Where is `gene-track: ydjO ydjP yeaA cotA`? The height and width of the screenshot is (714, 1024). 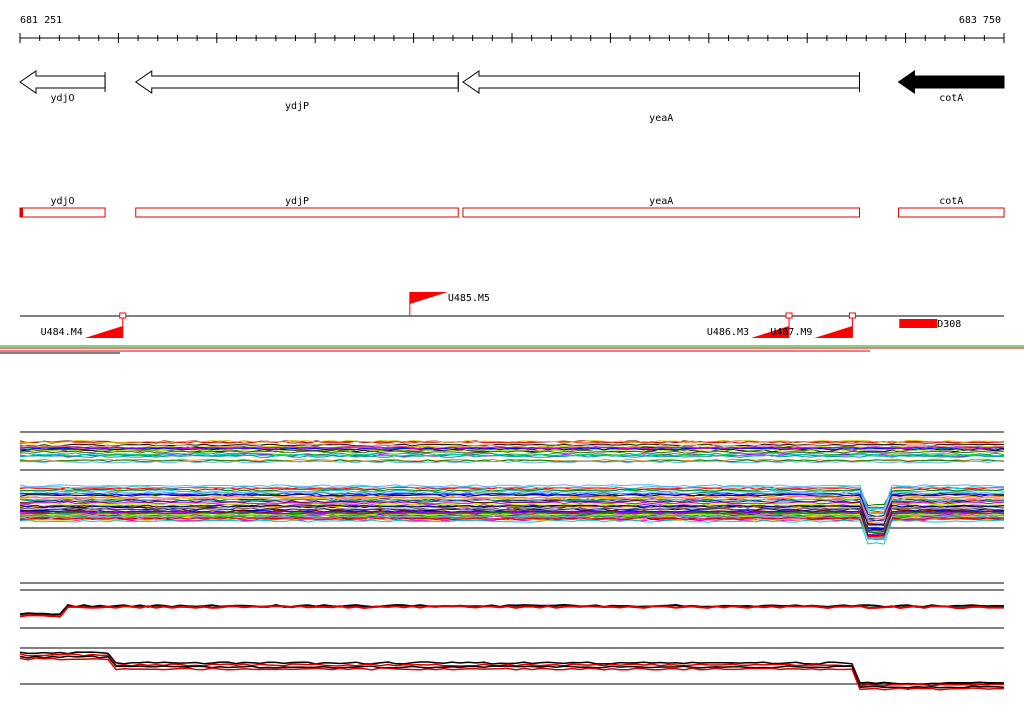 gene-track: ydjO ydjP yeaA cotA is located at coordinates (512, 97).